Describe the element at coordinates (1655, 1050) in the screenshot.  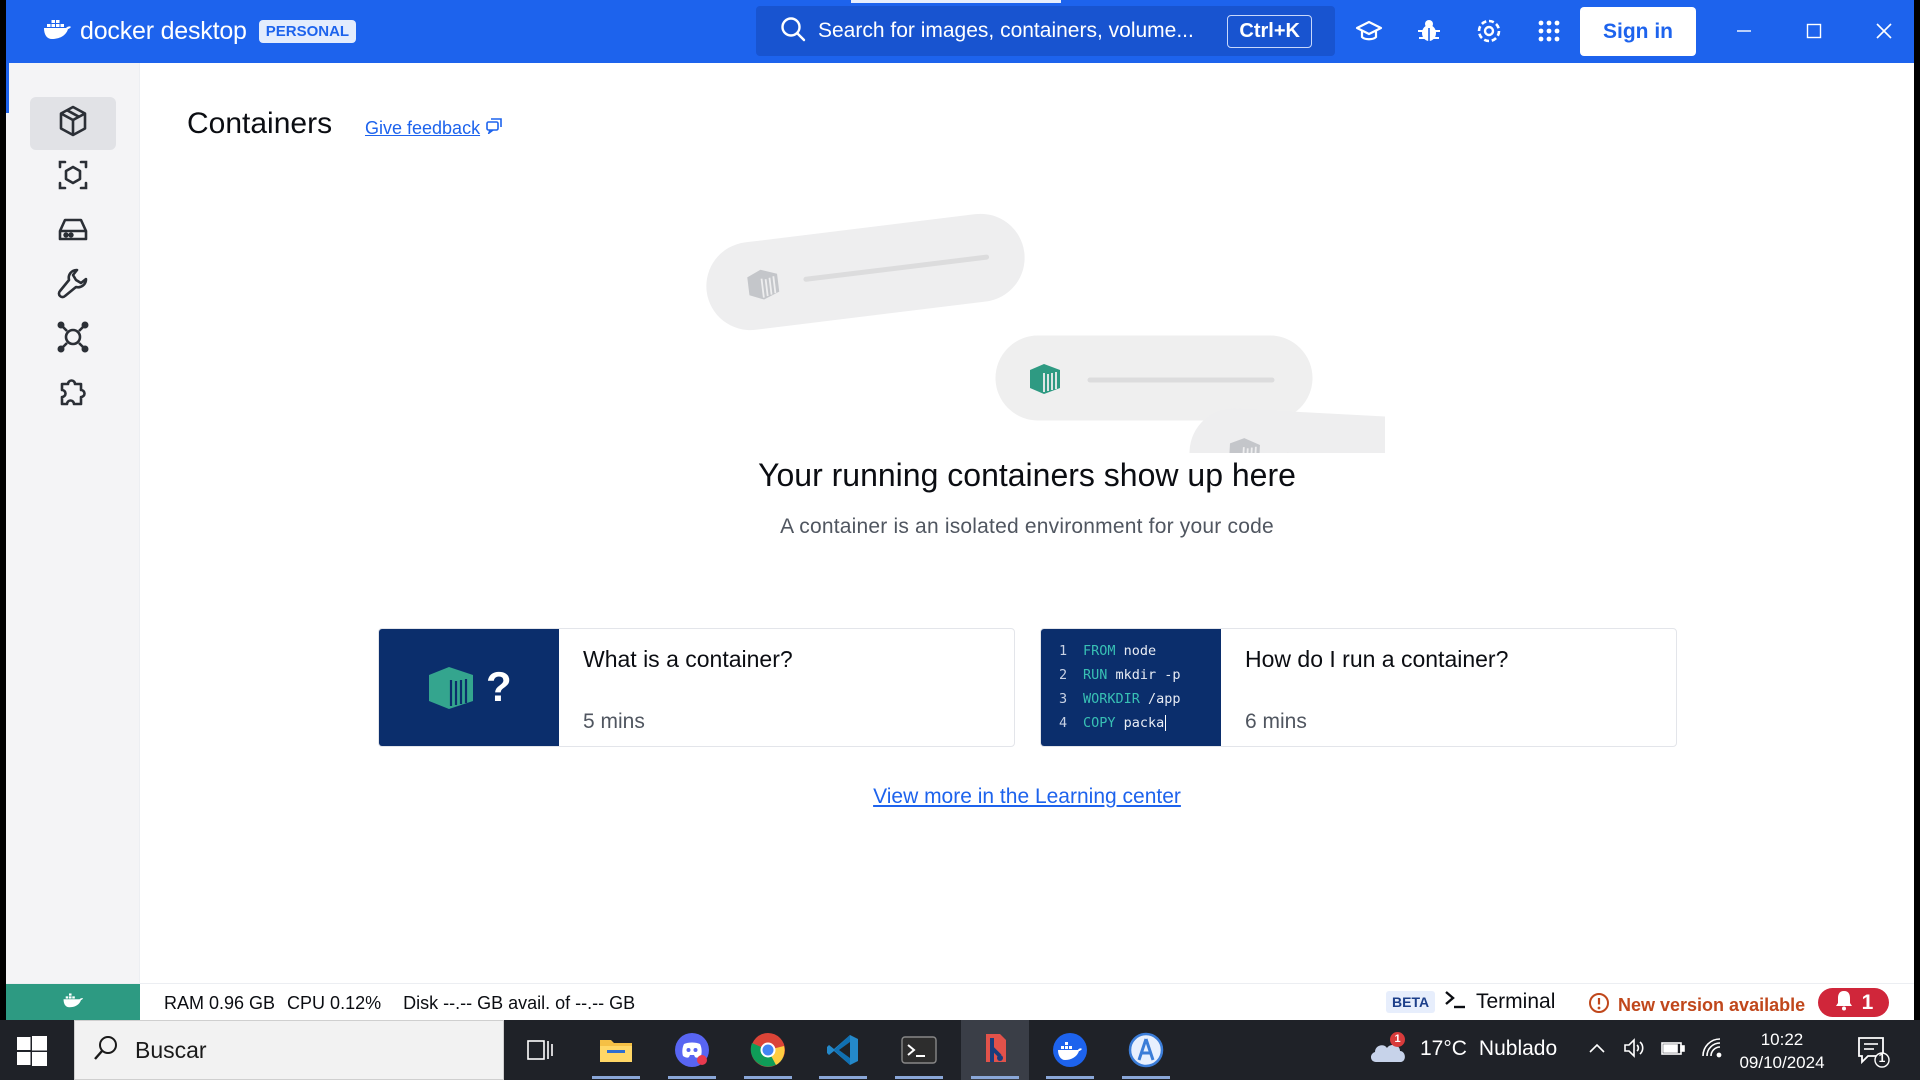
I see `system-tray` at that location.